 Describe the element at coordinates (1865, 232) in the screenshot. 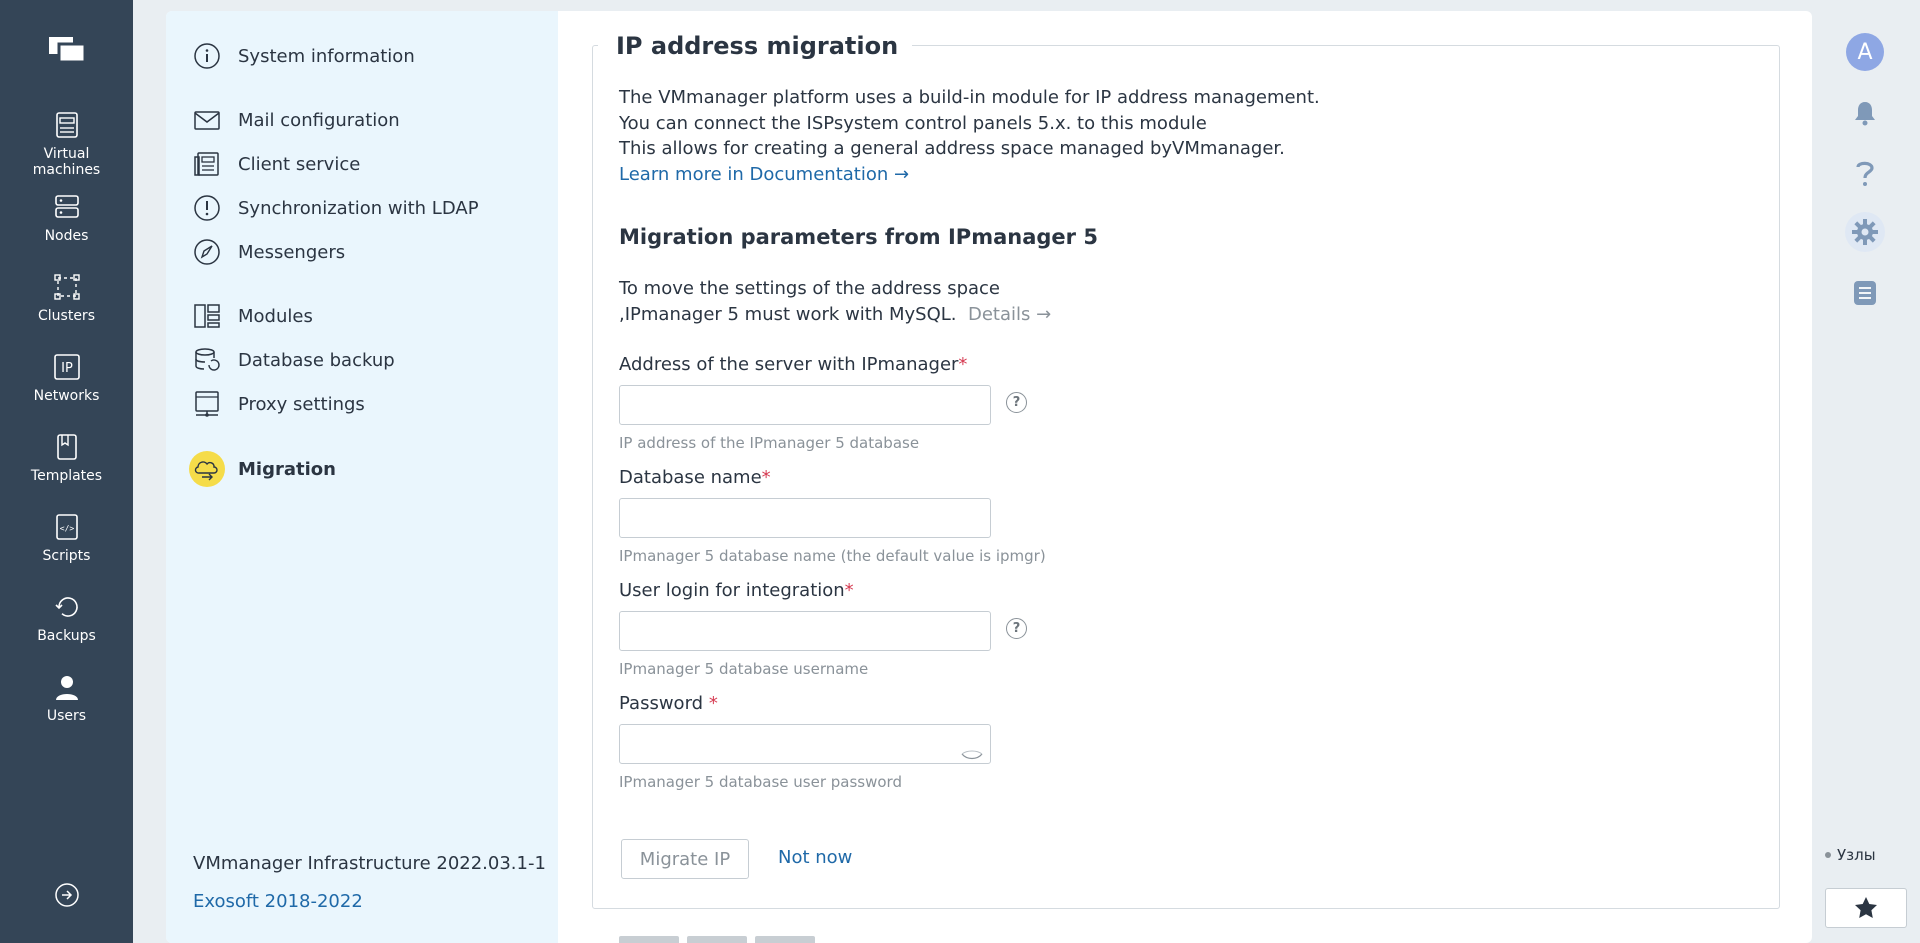

I see `gear-icon` at that location.